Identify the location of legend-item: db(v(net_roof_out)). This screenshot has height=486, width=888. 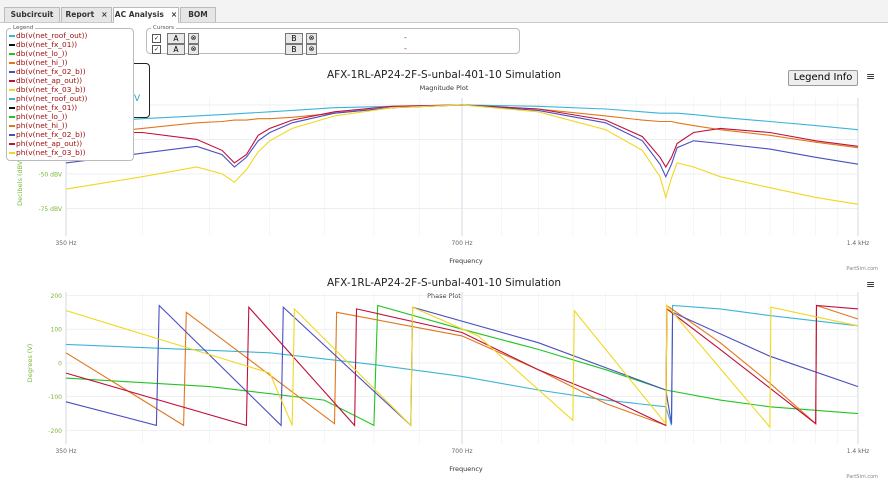
(70, 35).